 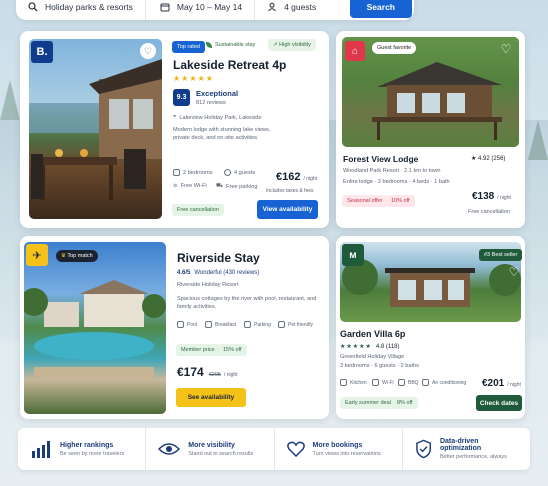 What do you see at coordinates (423, 449) in the screenshot?
I see `shield-check-icon` at bounding box center [423, 449].